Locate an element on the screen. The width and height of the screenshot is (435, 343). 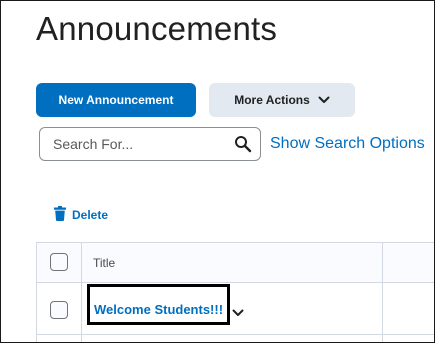
more-actions-button: More Actions is located at coordinates (282, 100).